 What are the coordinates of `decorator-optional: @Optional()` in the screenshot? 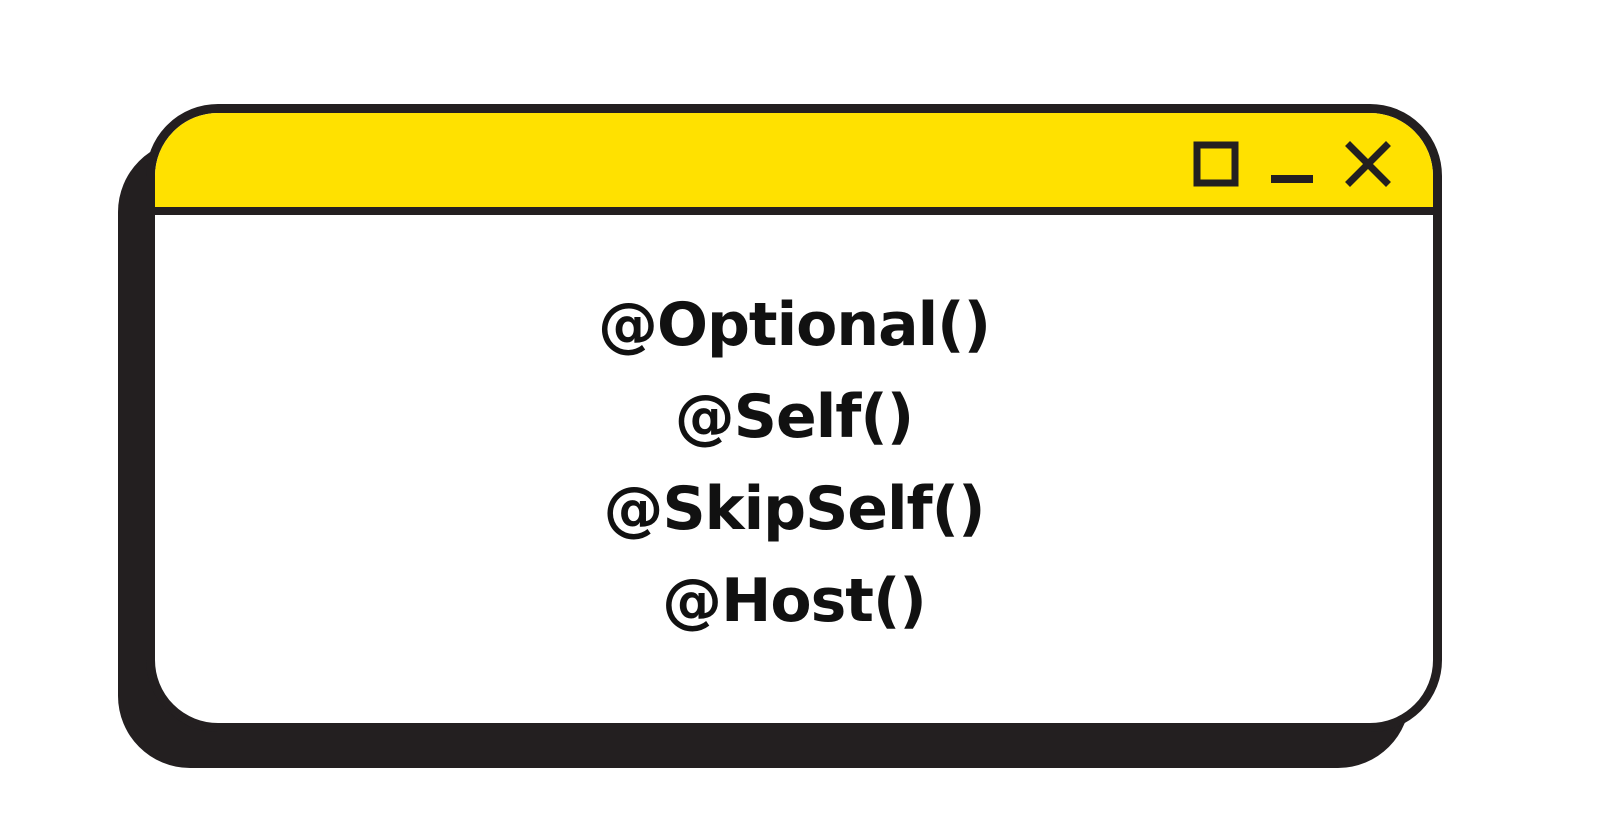 It's located at (794, 325).